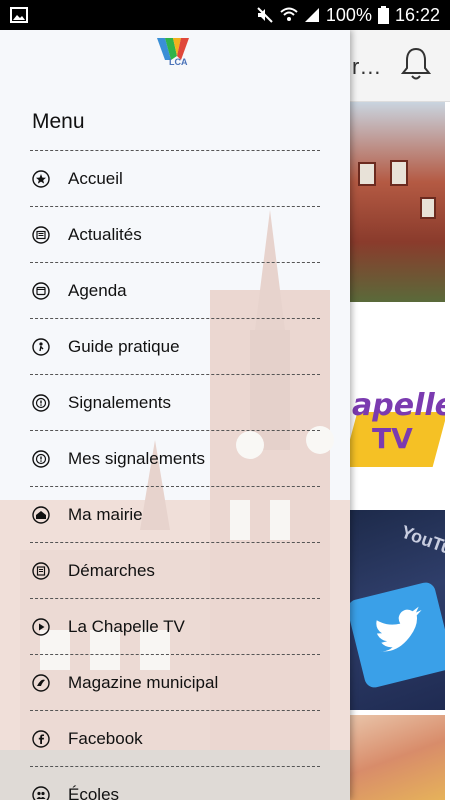 The image size is (450, 800). What do you see at coordinates (94, 792) in the screenshot?
I see `menu-item-label: Écoles` at bounding box center [94, 792].